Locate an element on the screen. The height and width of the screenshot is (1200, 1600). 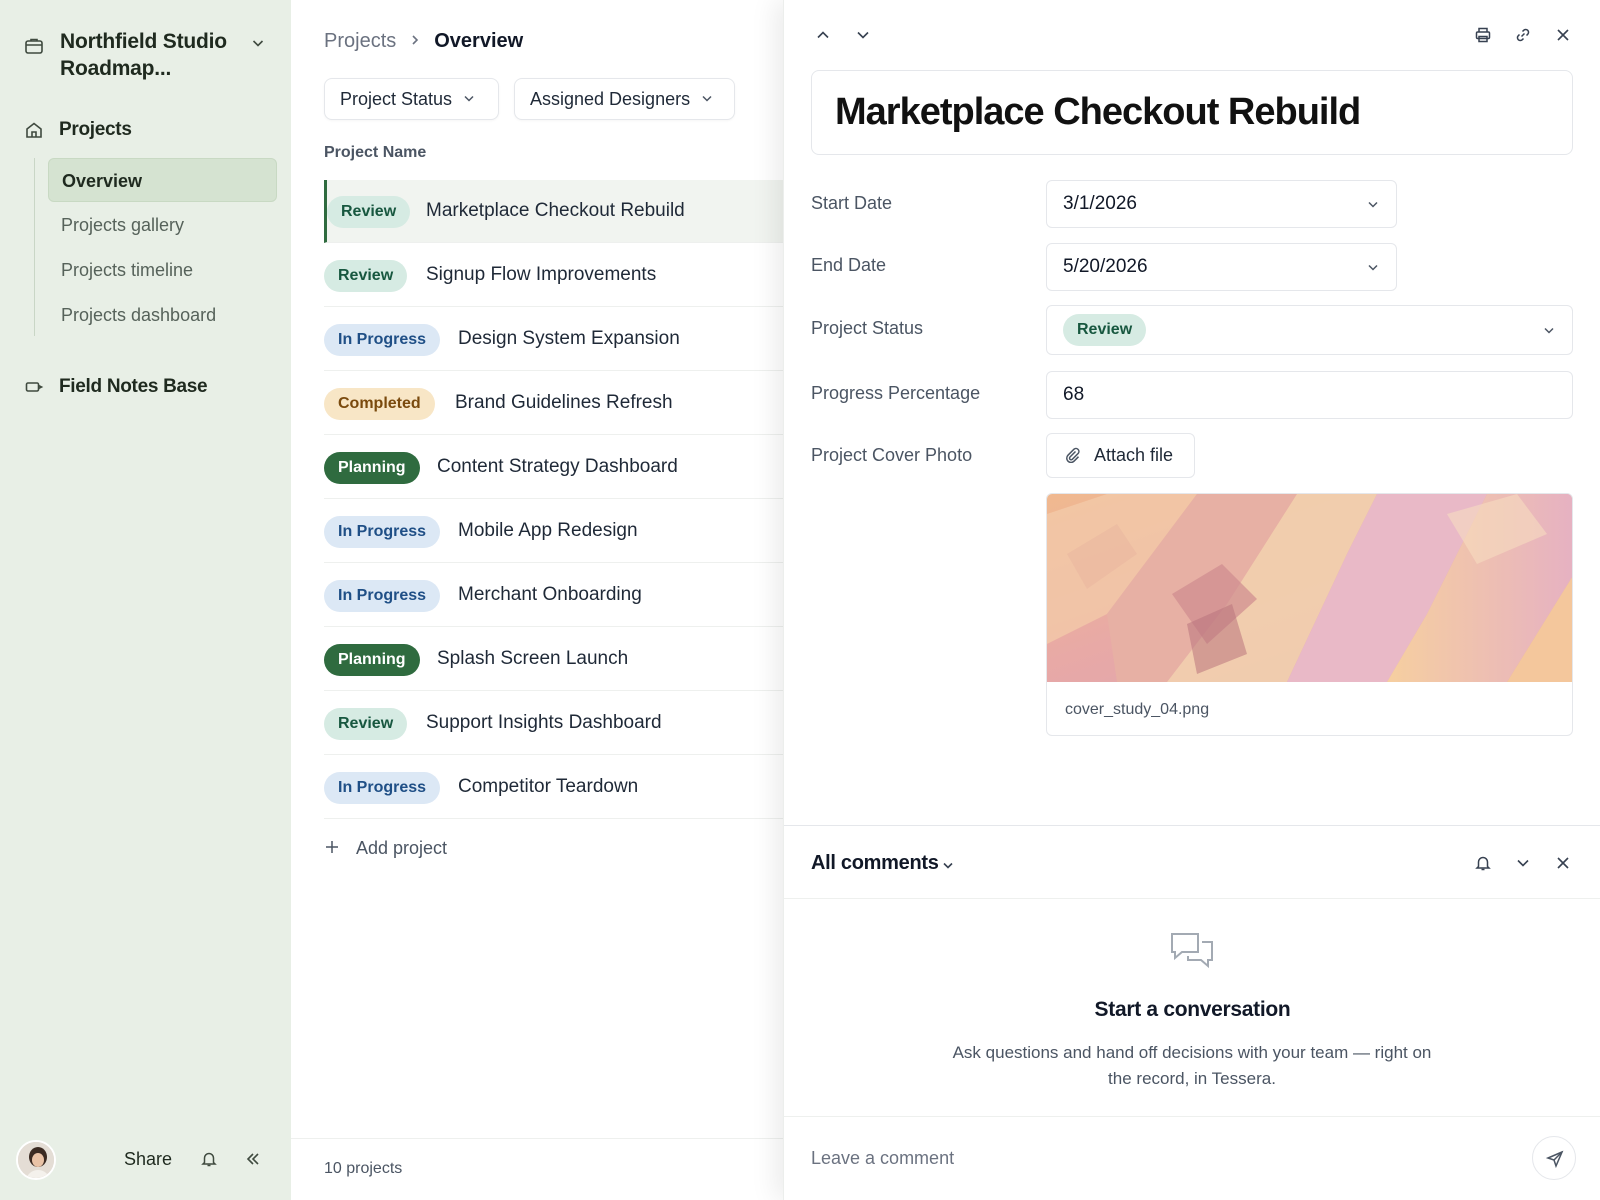
sidebar-section-label: Projects is located at coordinates (95, 129).